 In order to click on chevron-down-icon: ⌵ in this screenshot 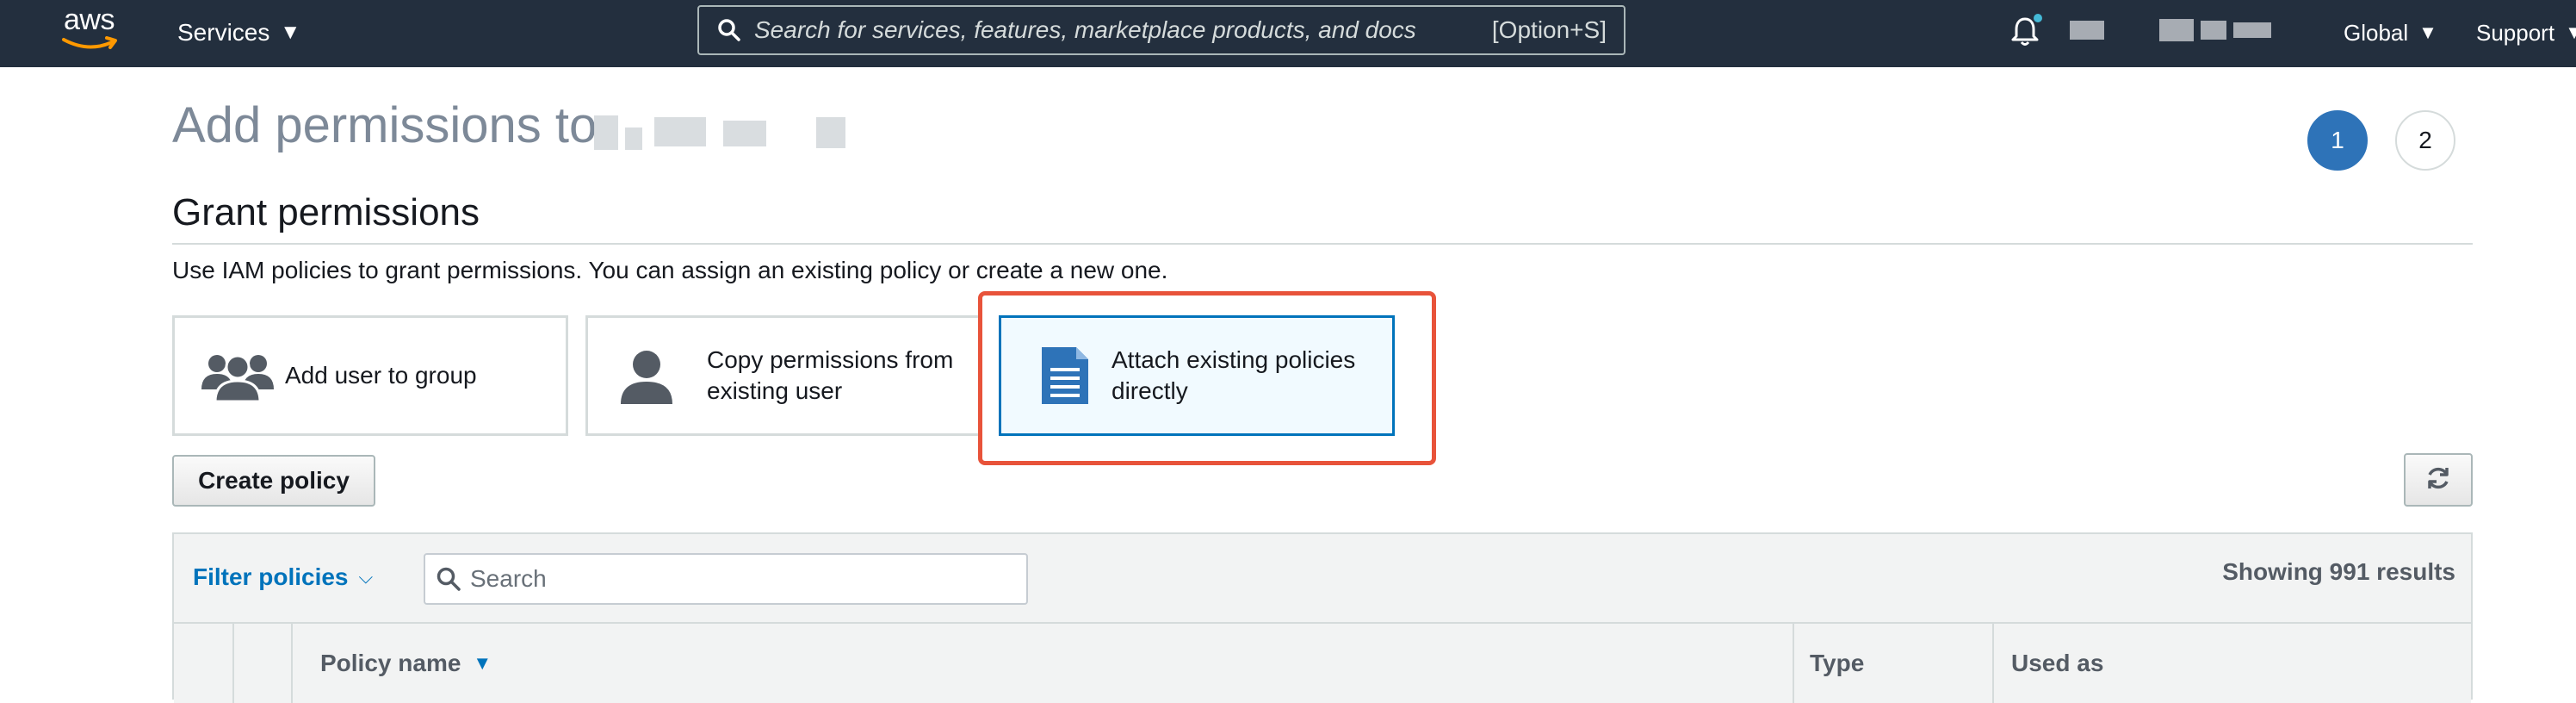, I will do `click(366, 577)`.